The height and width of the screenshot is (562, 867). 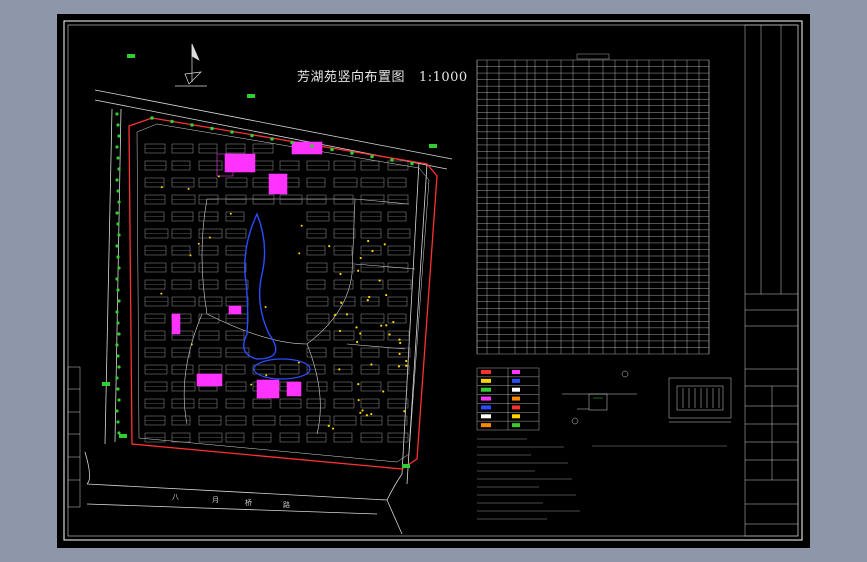 I want to click on design-notes, so click(x=602, y=479).